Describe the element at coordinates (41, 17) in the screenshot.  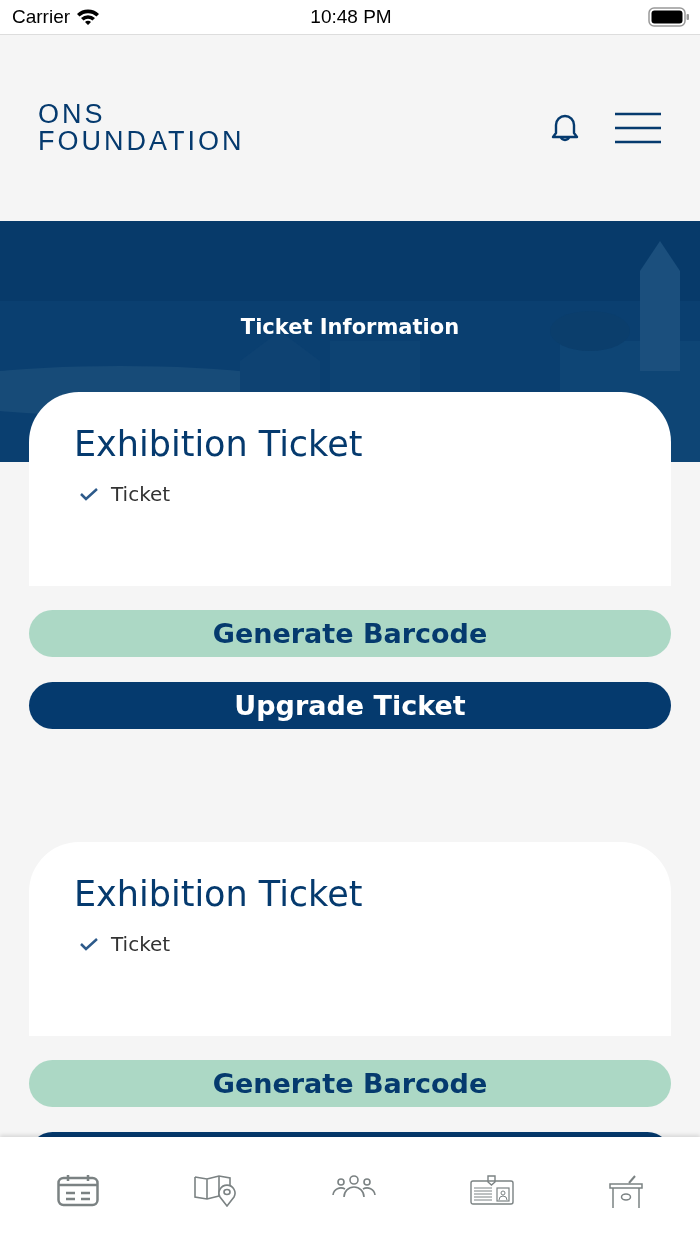
I see `carrier-label: Carrier` at that location.